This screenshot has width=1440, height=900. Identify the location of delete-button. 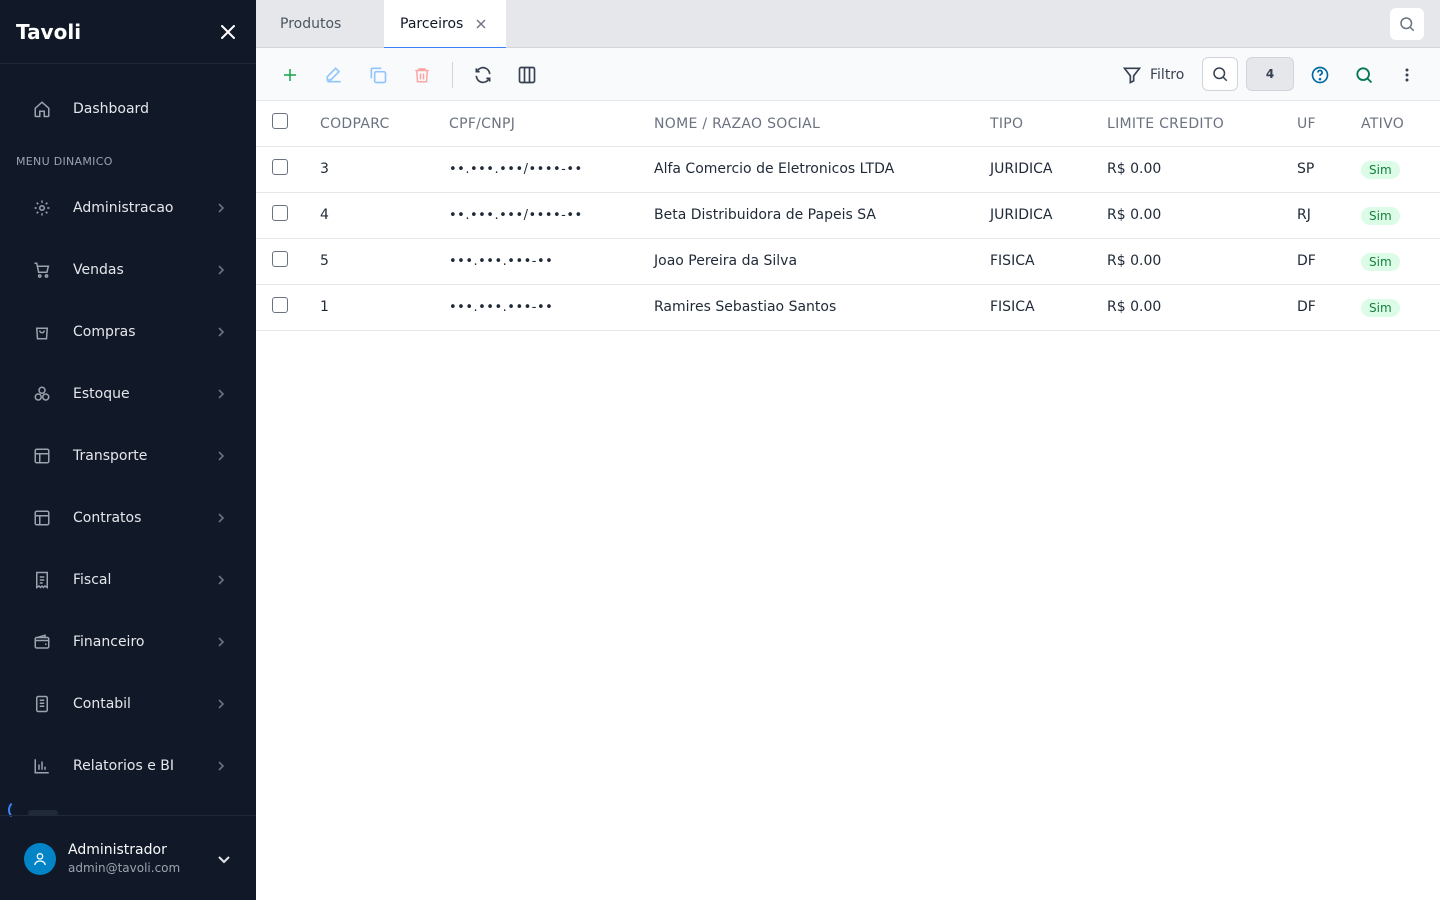
(422, 75).